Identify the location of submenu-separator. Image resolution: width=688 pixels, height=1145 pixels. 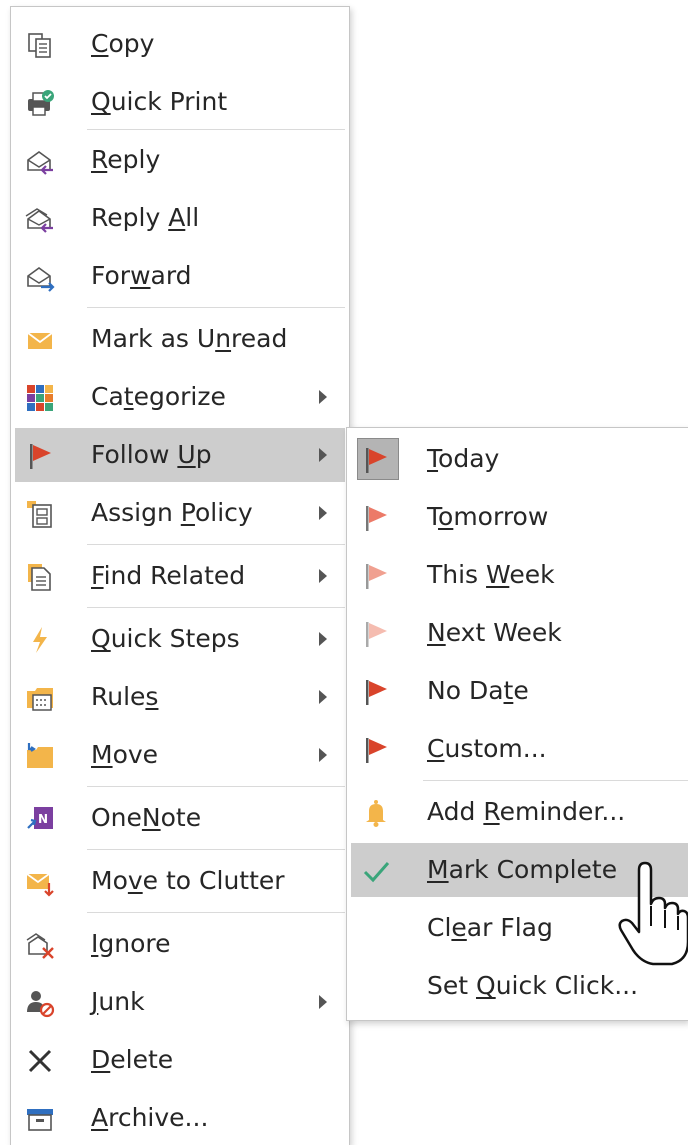
(555, 780).